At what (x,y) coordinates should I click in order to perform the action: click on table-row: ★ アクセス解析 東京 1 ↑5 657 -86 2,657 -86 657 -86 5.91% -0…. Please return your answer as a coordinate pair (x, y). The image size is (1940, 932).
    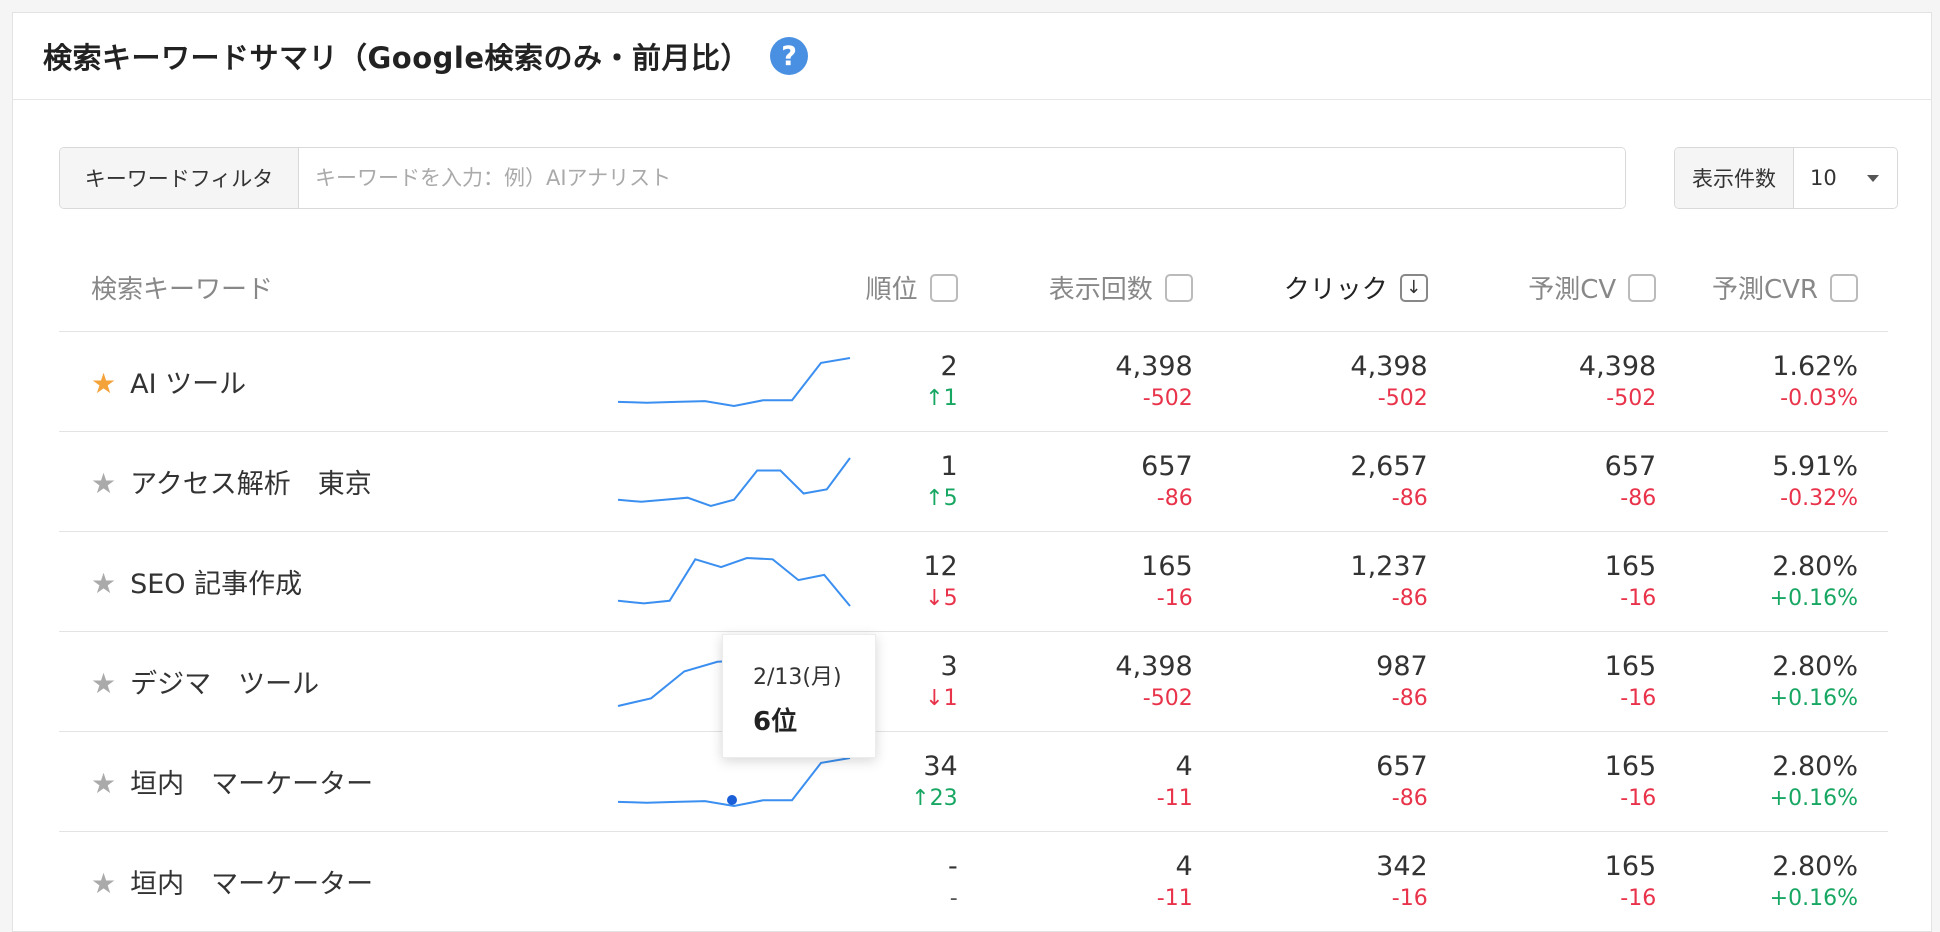
    Looking at the image, I should click on (973, 481).